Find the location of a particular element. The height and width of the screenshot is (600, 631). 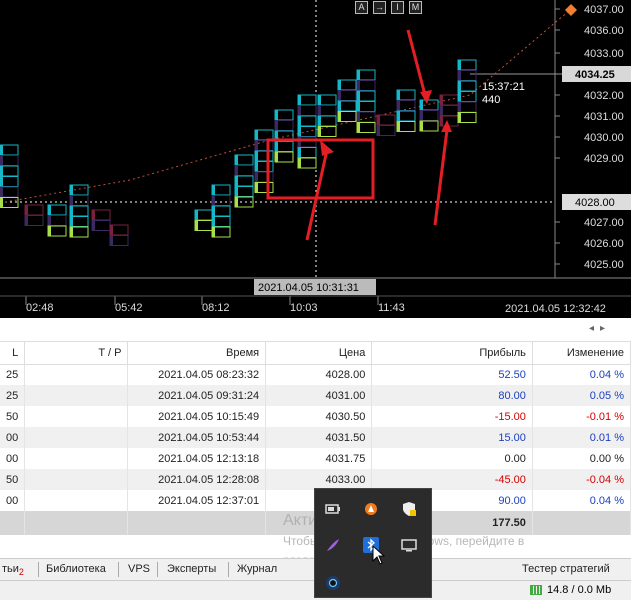

cell-time: 2021.04.05 12:28:08 is located at coordinates (197, 479).